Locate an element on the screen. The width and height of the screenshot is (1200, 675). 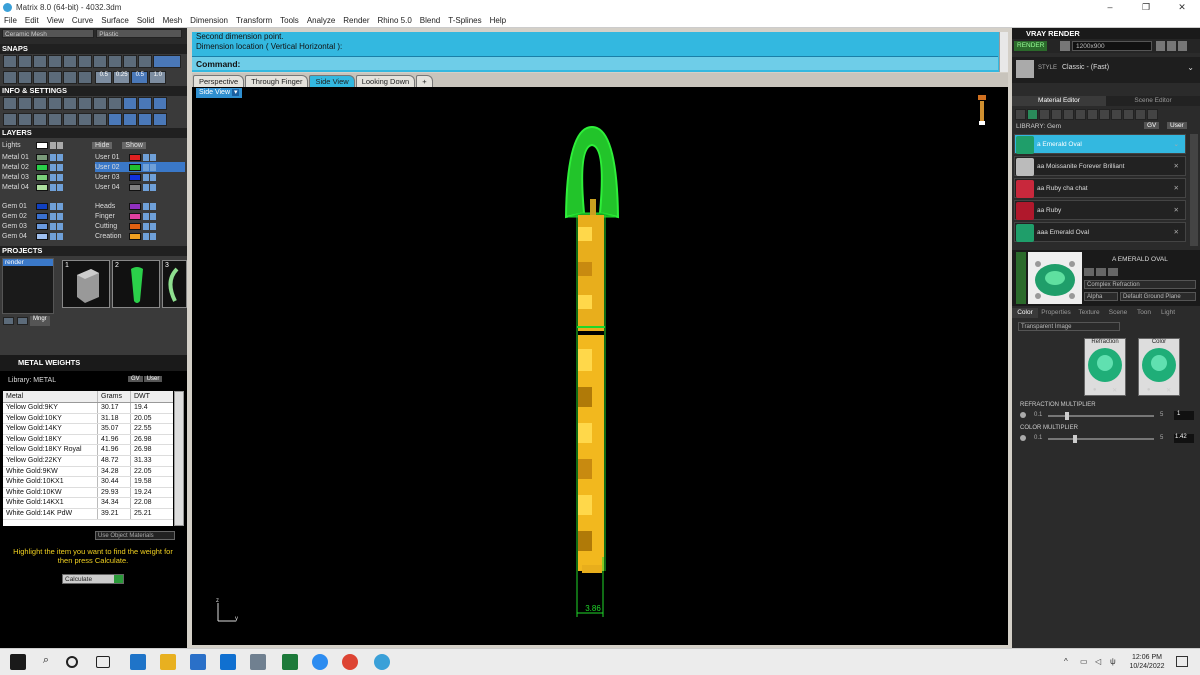
layer-row: User 03 is located at coordinates (140, 177).